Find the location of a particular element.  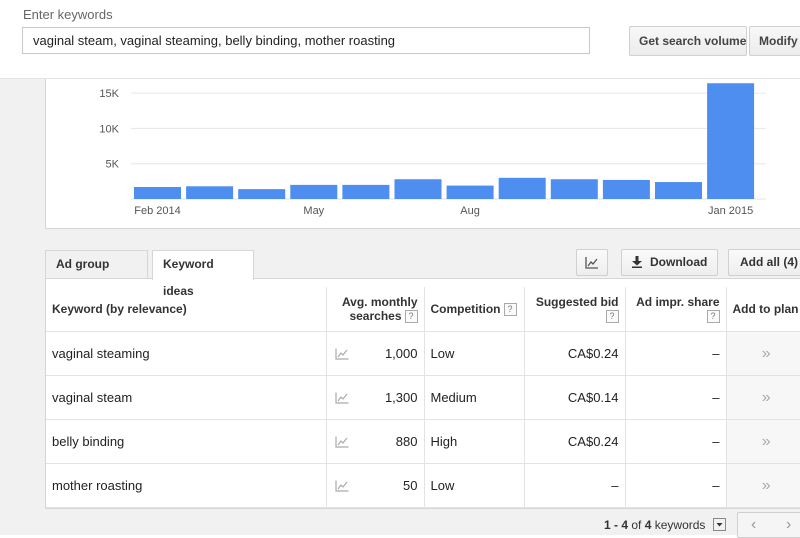

line-chart-icon is located at coordinates (591, 263).